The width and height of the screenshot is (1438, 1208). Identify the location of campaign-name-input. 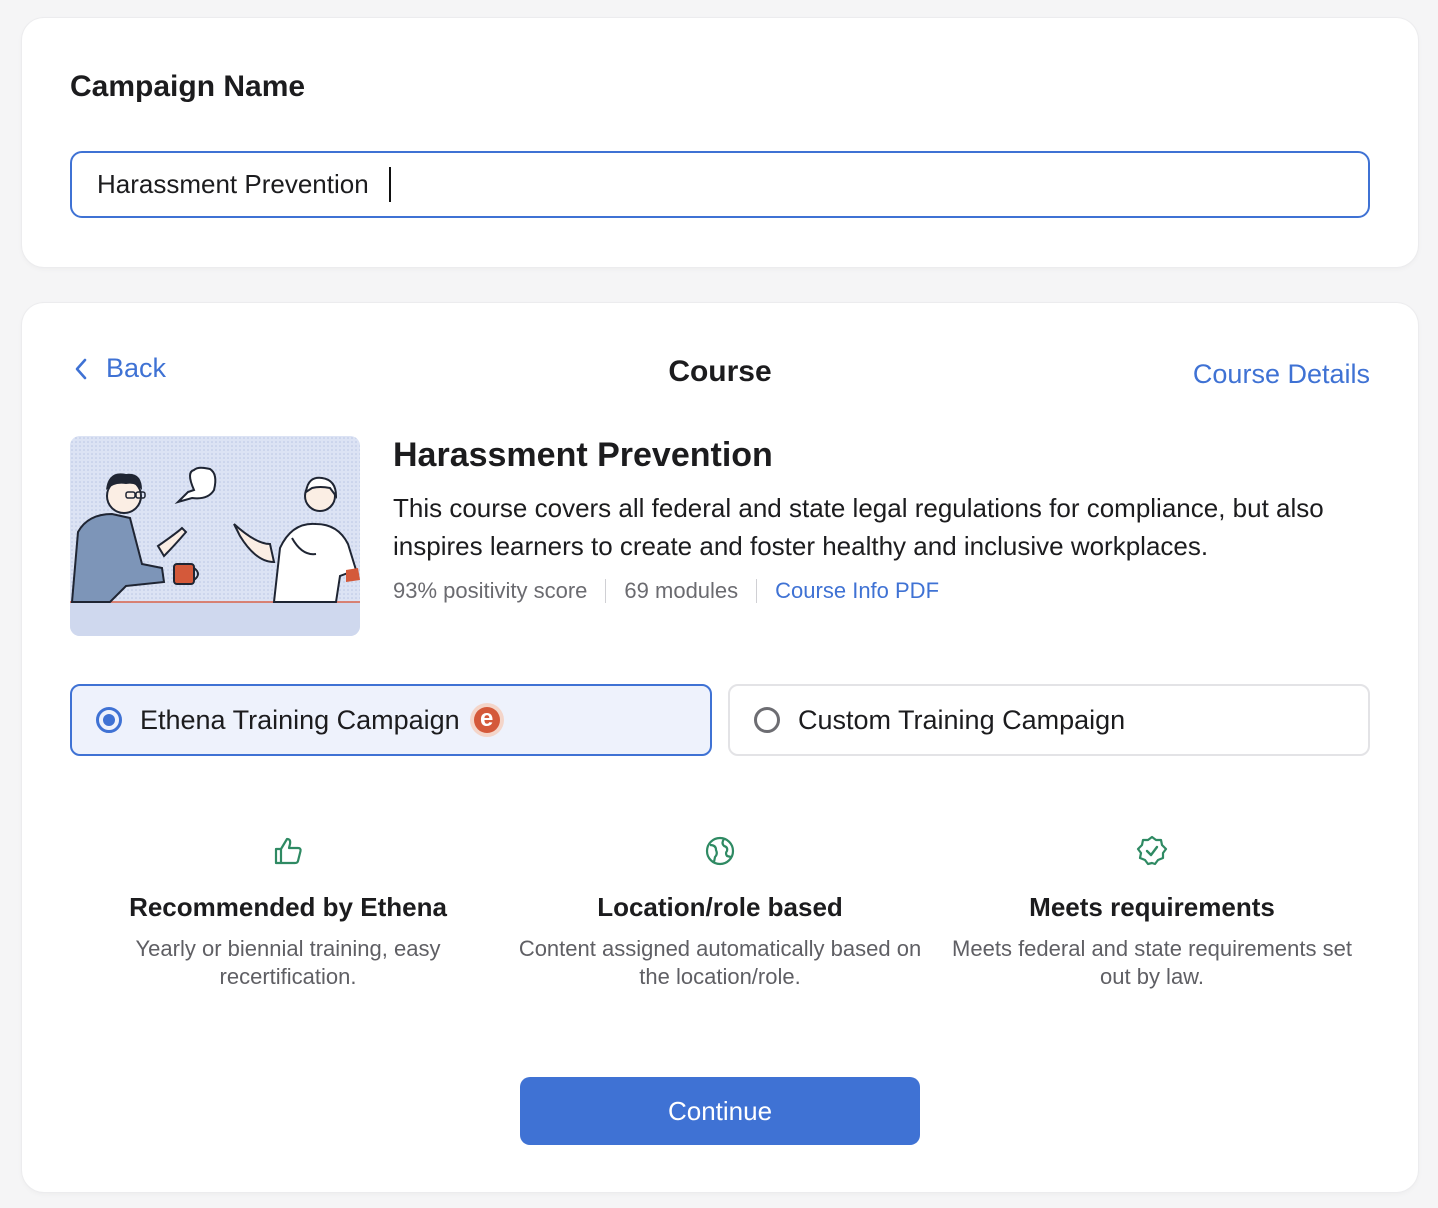
(720, 184).